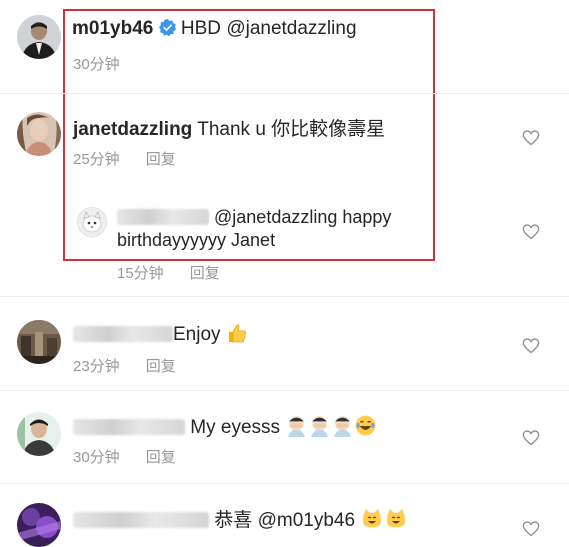  What do you see at coordinates (235, 427) in the screenshot?
I see `comment-text: My eyesss` at bounding box center [235, 427].